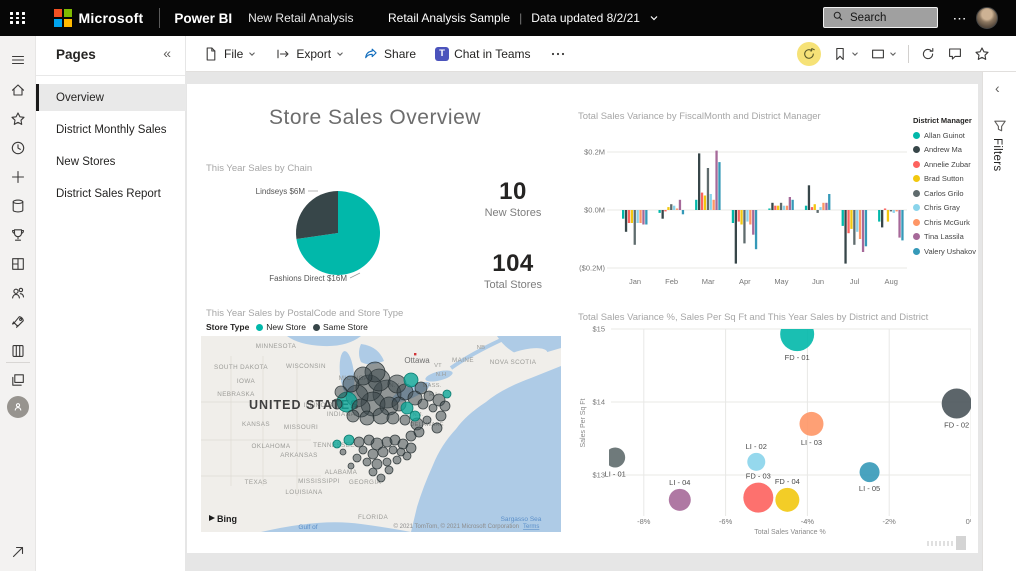 This screenshot has width=1016, height=571. I want to click on bar-mar-brad-sutton, so click(705, 203).